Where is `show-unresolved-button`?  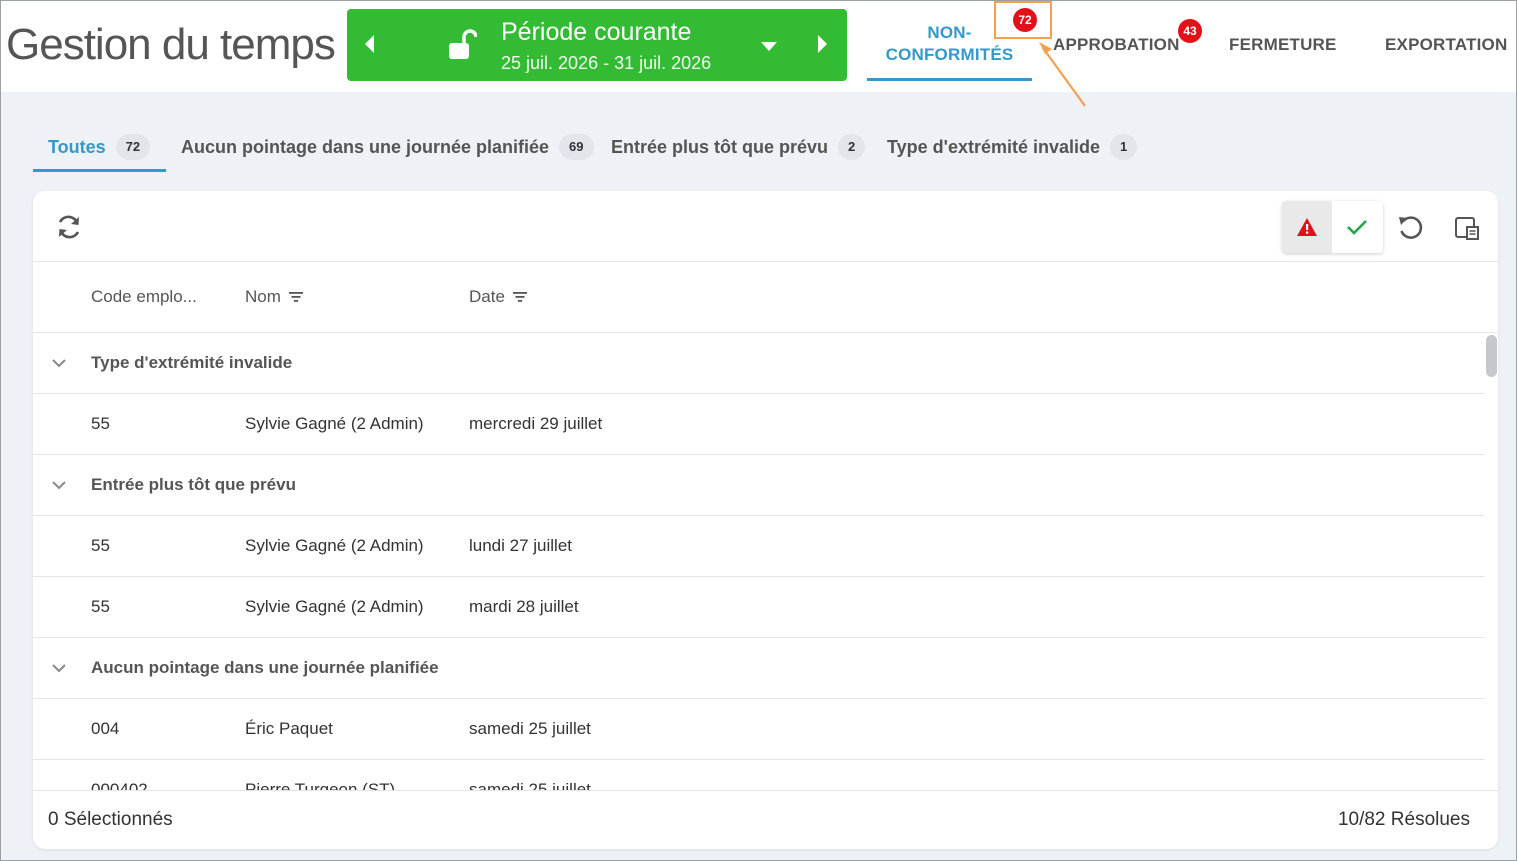 show-unresolved-button is located at coordinates (1307, 227).